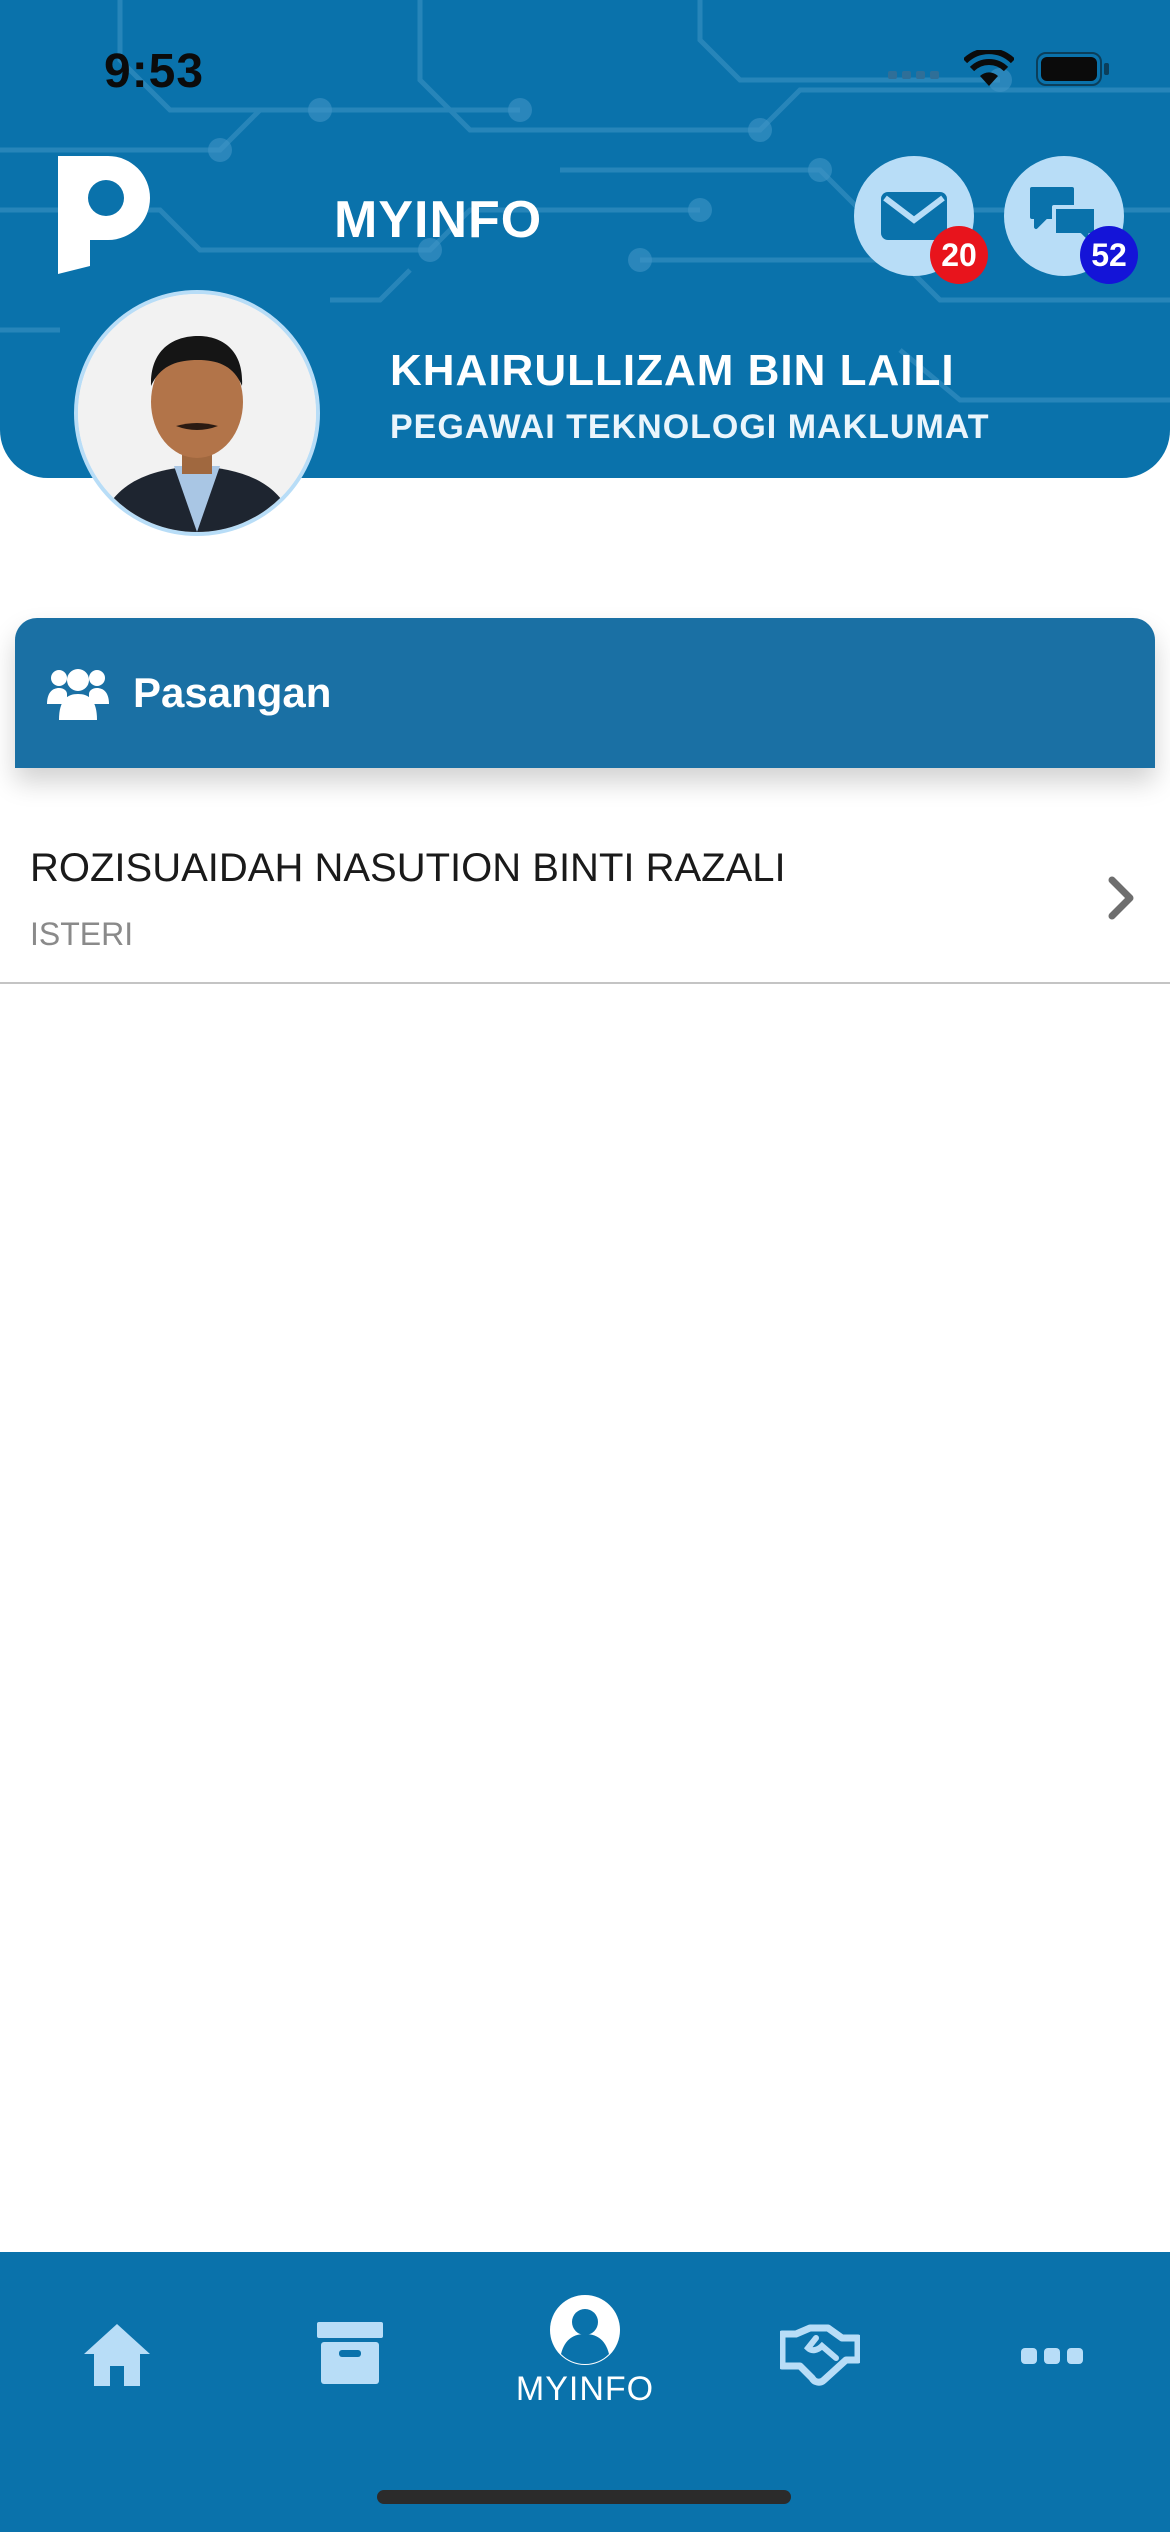  What do you see at coordinates (584, 2497) in the screenshot?
I see `home-indicator` at bounding box center [584, 2497].